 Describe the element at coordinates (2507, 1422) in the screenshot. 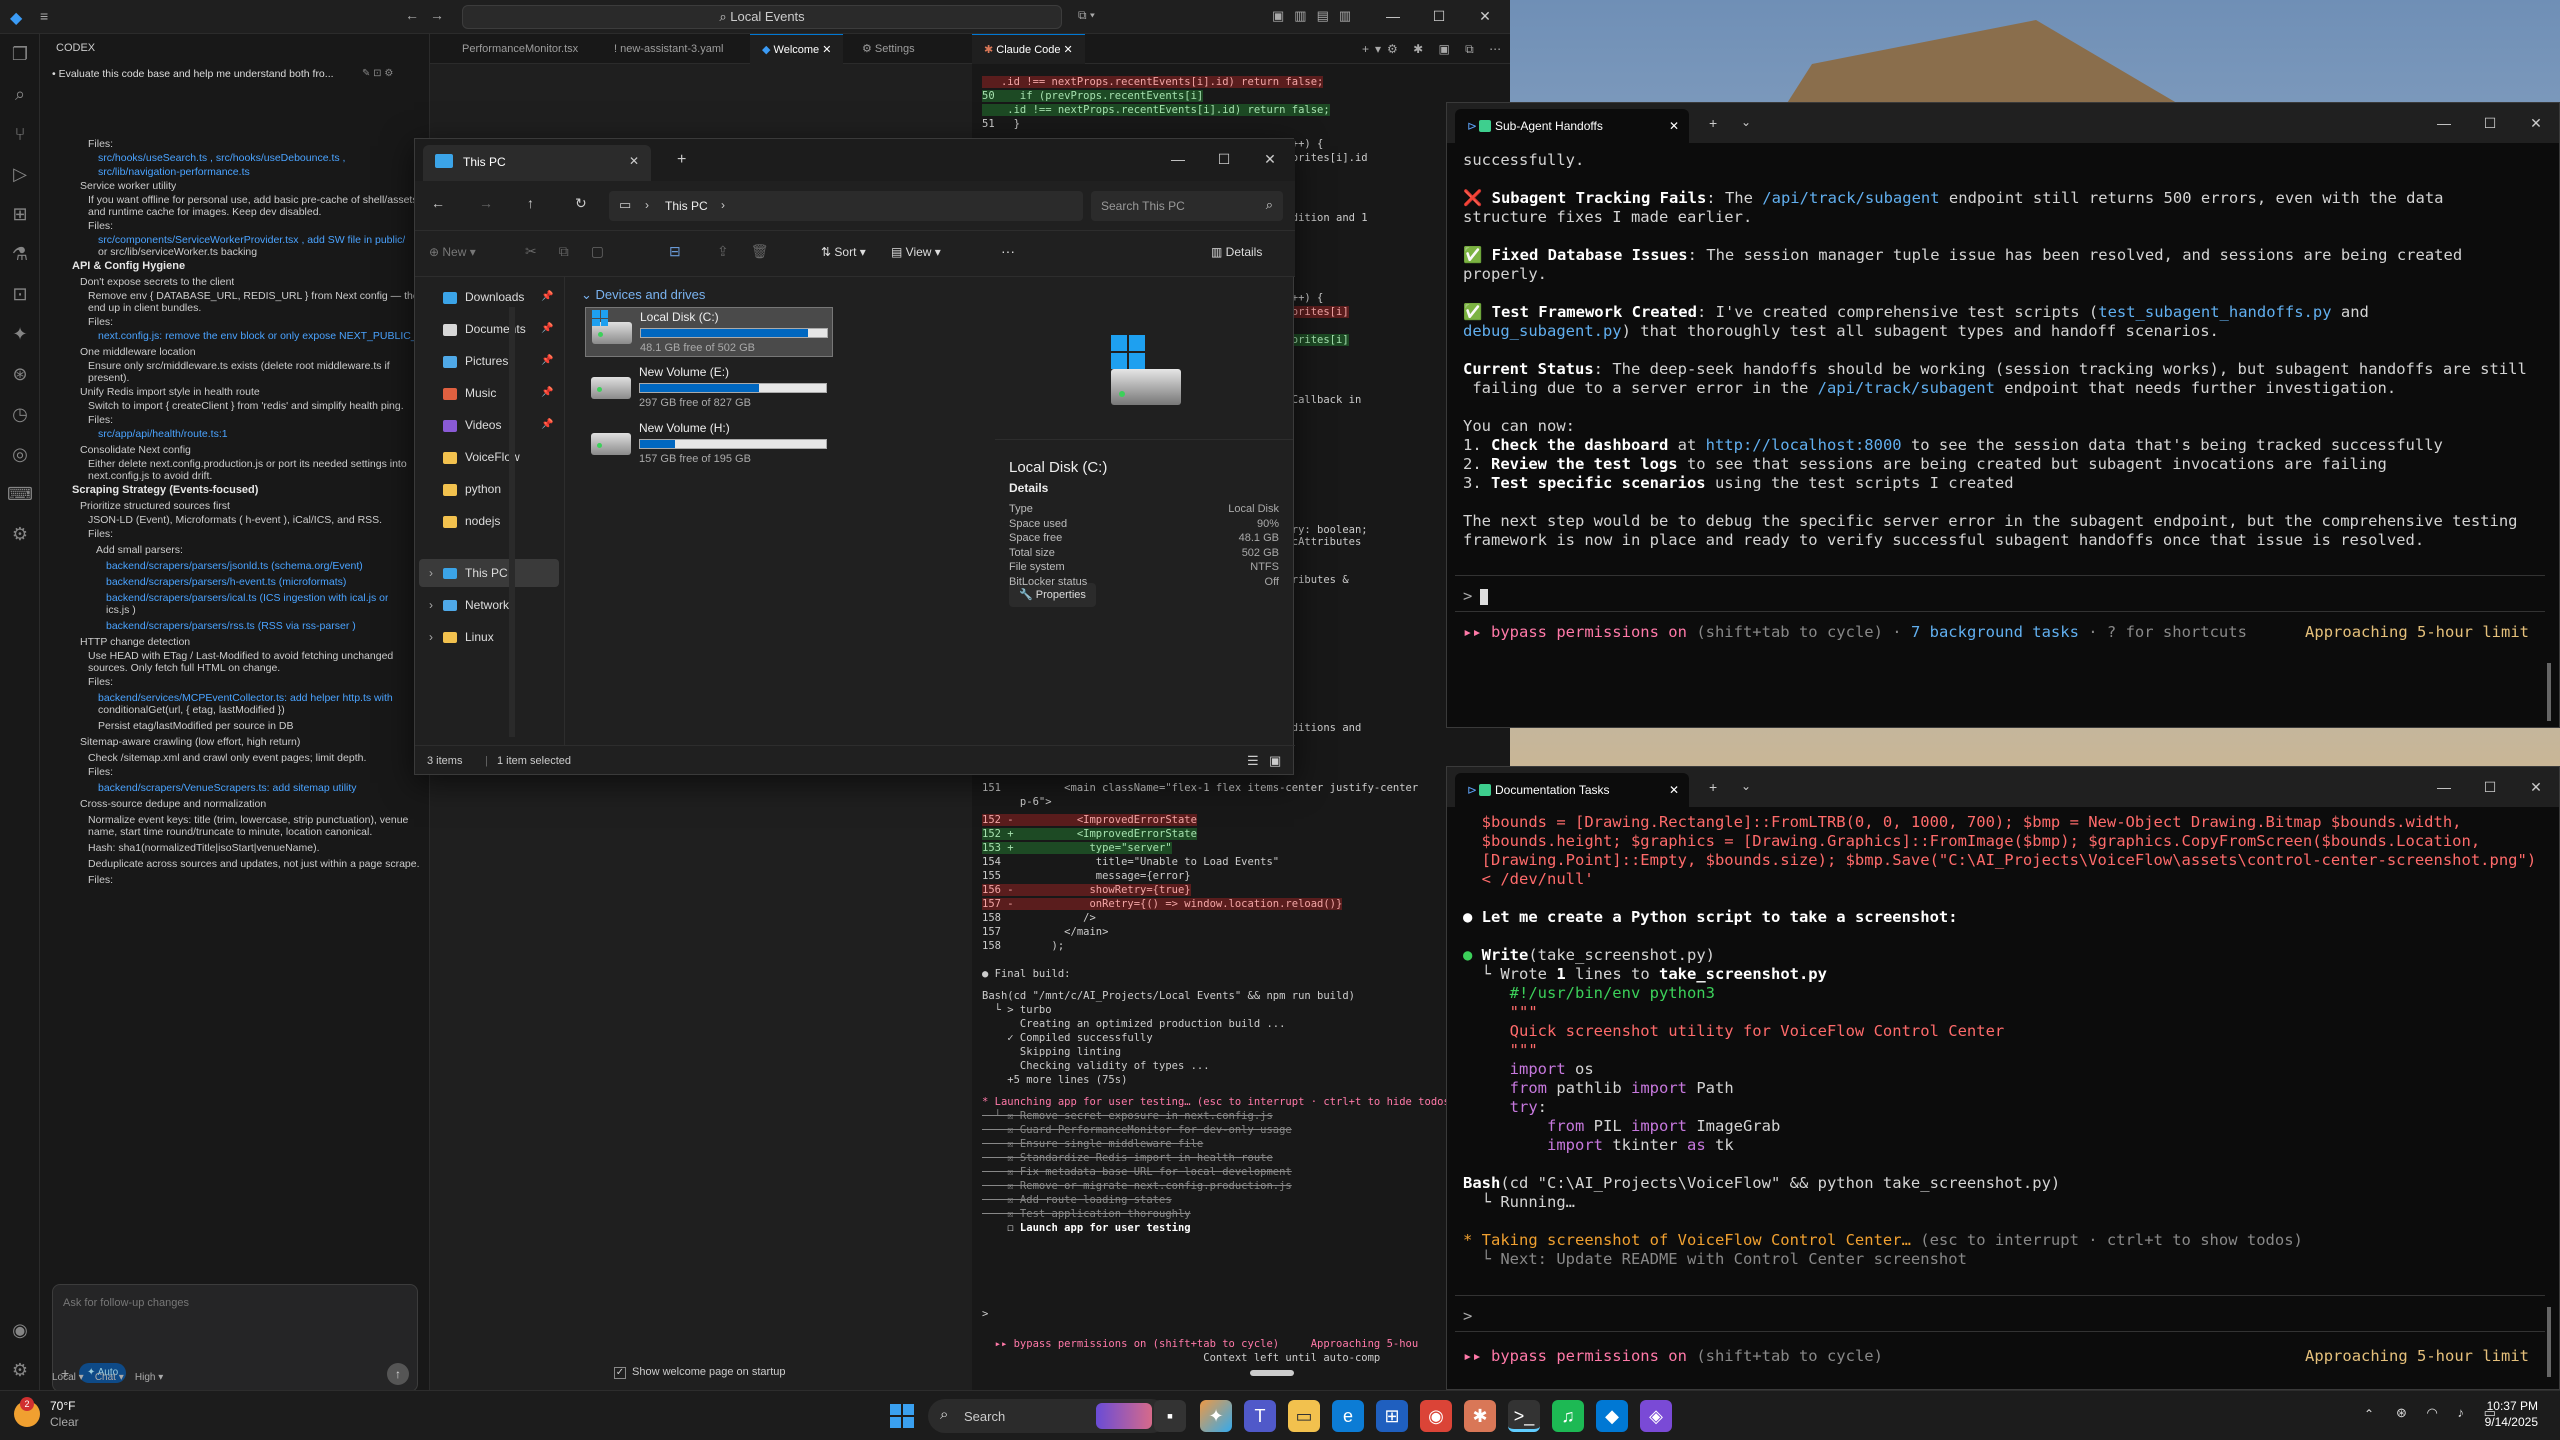

I see `clock-date: 9/14/2025` at that location.